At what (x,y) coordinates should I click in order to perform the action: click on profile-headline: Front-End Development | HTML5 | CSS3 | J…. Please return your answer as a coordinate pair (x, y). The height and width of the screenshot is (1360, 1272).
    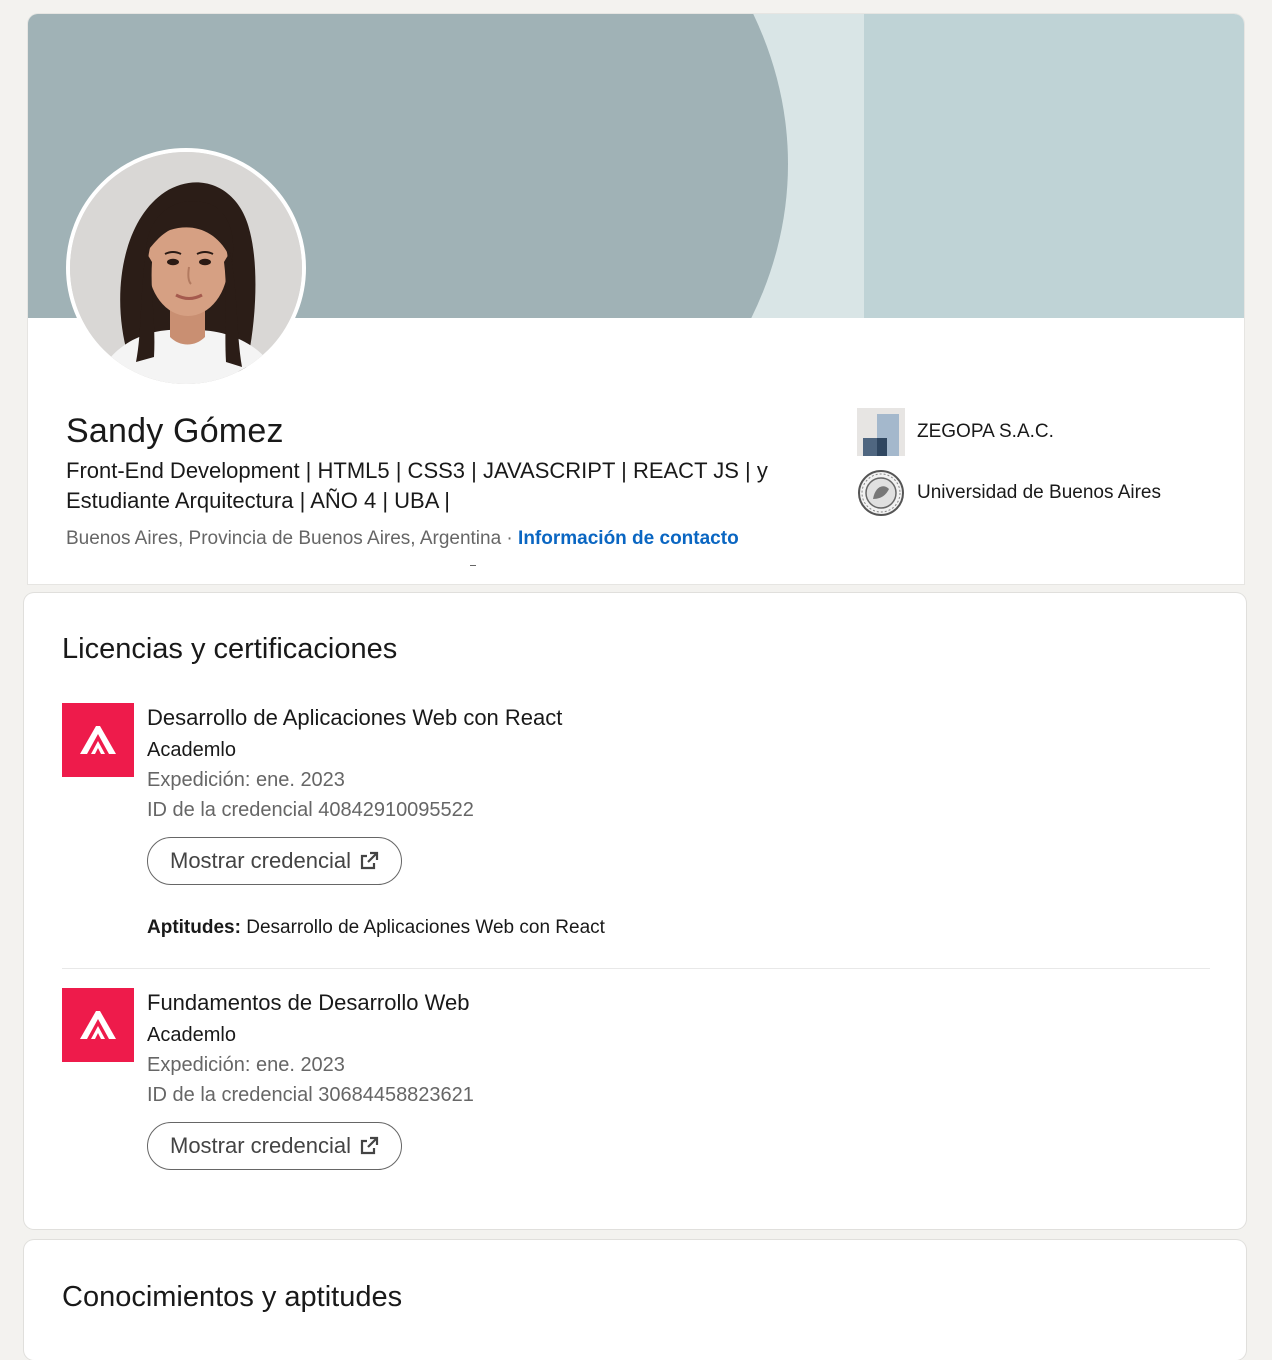
    Looking at the image, I should click on (417, 485).